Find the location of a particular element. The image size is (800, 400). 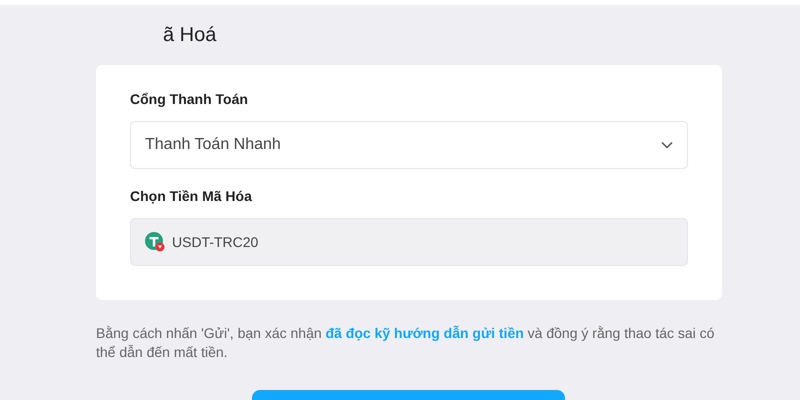

chevron-down-icon is located at coordinates (667, 145).